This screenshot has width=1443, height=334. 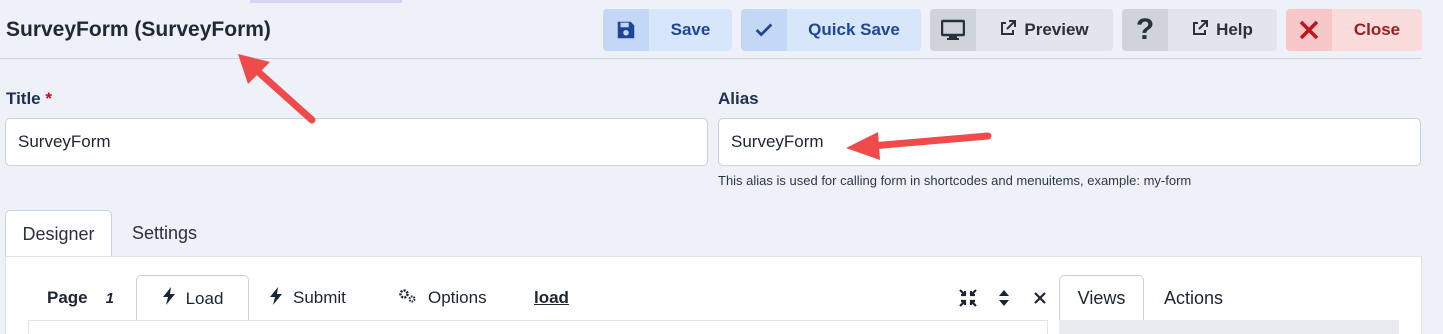 I want to click on top-accent-bar, so click(x=326, y=1).